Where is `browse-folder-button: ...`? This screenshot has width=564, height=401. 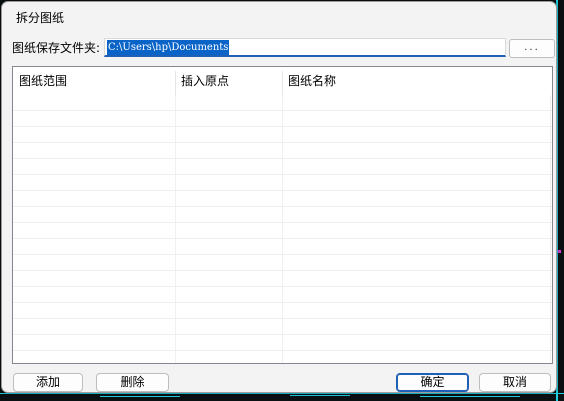 browse-folder-button: ... is located at coordinates (532, 48).